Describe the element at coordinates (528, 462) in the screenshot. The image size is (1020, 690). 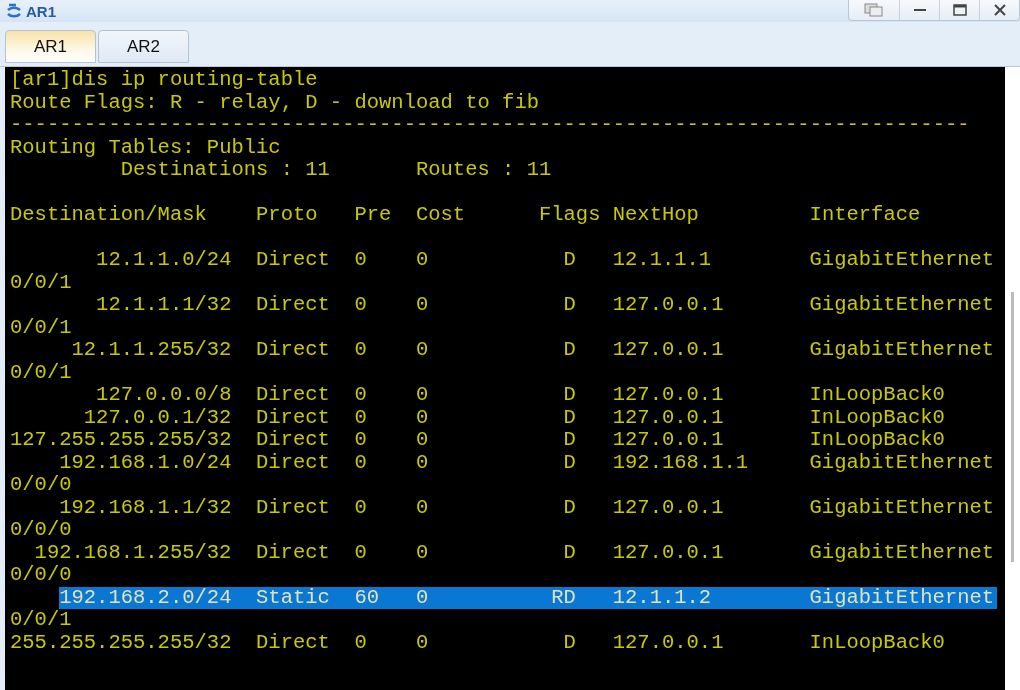
I see `route-row: 192.168.1.0/24 Direct 0 0 D 192.168.1.1 GigabitEthernet` at that location.